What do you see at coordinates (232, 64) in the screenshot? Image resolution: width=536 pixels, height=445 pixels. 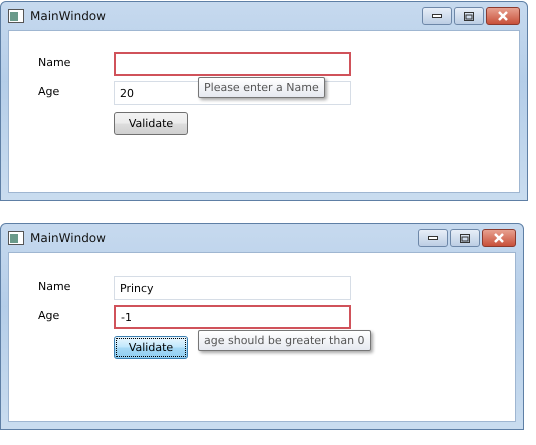 I see `text-field` at bounding box center [232, 64].